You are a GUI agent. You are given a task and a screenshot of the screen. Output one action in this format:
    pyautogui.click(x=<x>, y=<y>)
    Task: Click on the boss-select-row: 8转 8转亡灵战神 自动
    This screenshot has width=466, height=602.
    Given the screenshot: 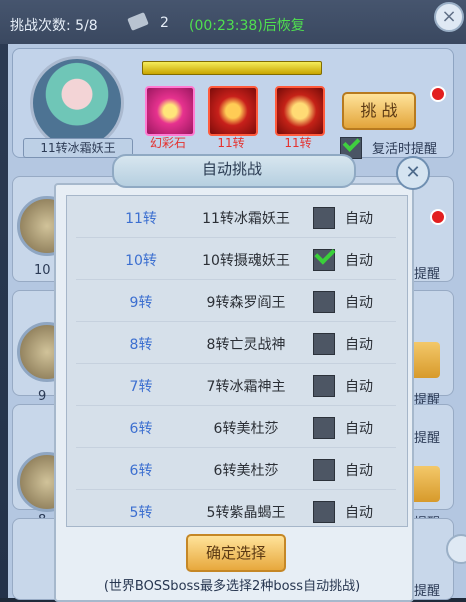 What is the action you would take?
    pyautogui.click(x=236, y=343)
    